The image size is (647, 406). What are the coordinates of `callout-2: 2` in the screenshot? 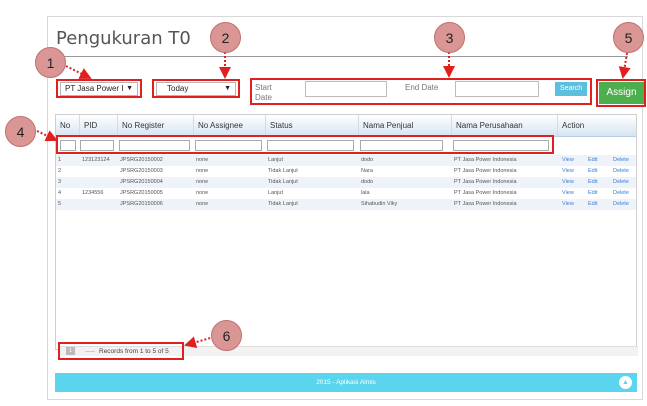 It's located at (225, 37).